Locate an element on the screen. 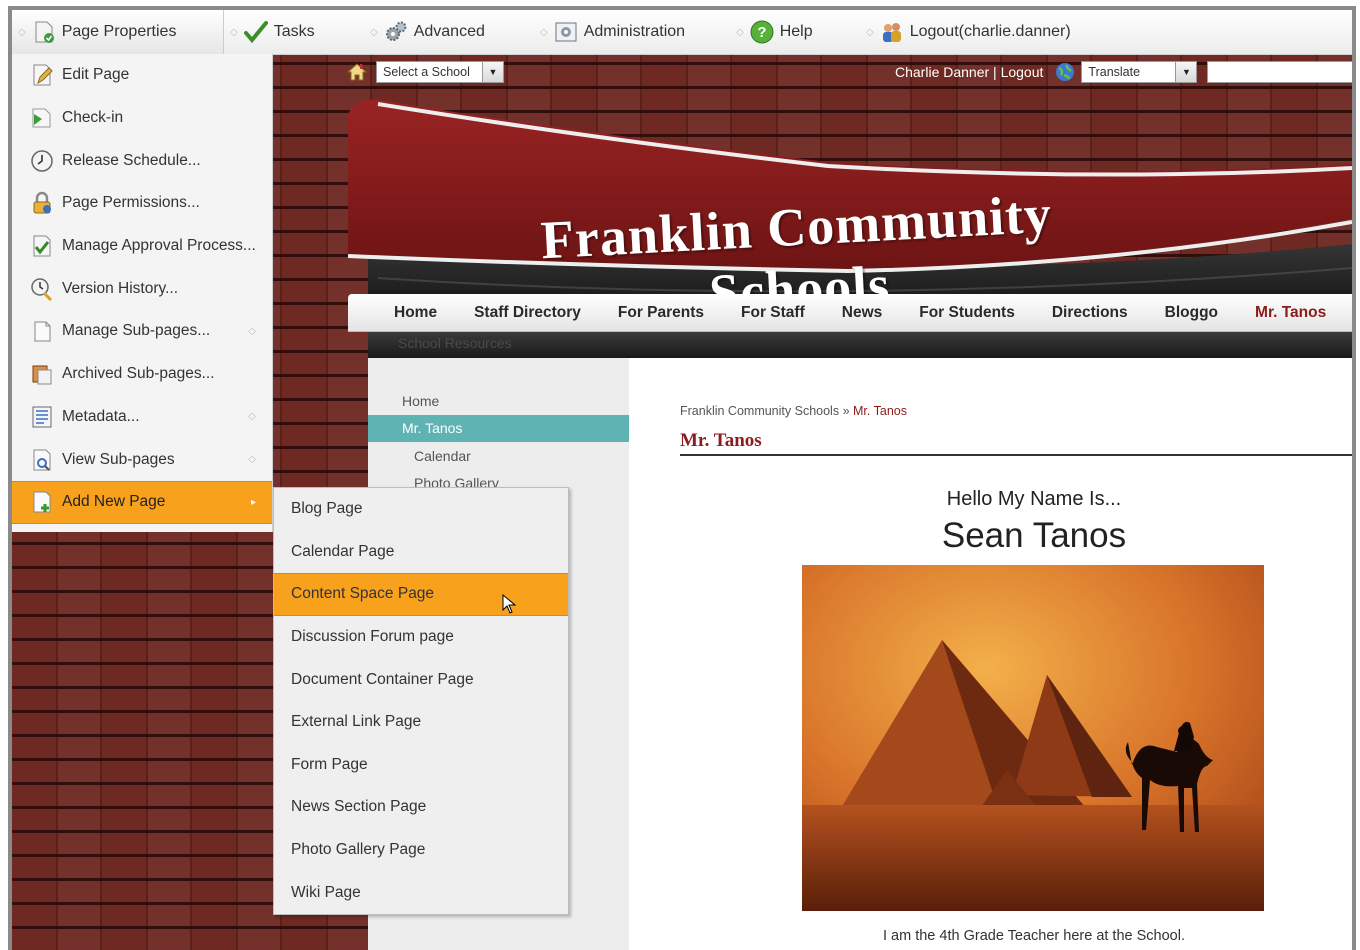  check-in-icon is located at coordinates (42, 118).